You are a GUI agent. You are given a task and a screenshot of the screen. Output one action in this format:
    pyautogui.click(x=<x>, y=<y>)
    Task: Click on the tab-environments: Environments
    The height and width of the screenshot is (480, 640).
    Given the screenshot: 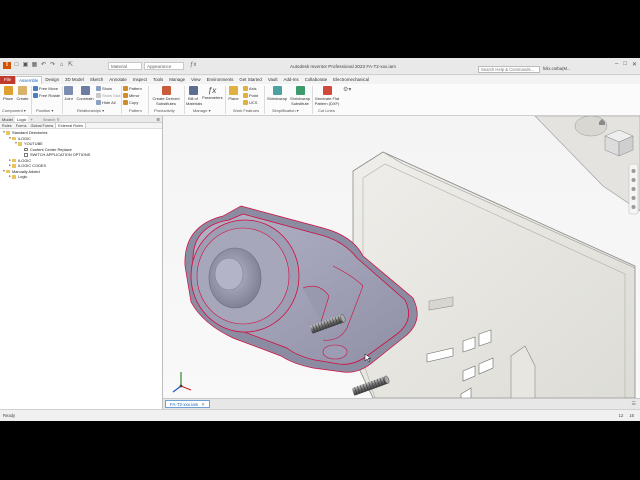 What is the action you would take?
    pyautogui.click(x=220, y=80)
    